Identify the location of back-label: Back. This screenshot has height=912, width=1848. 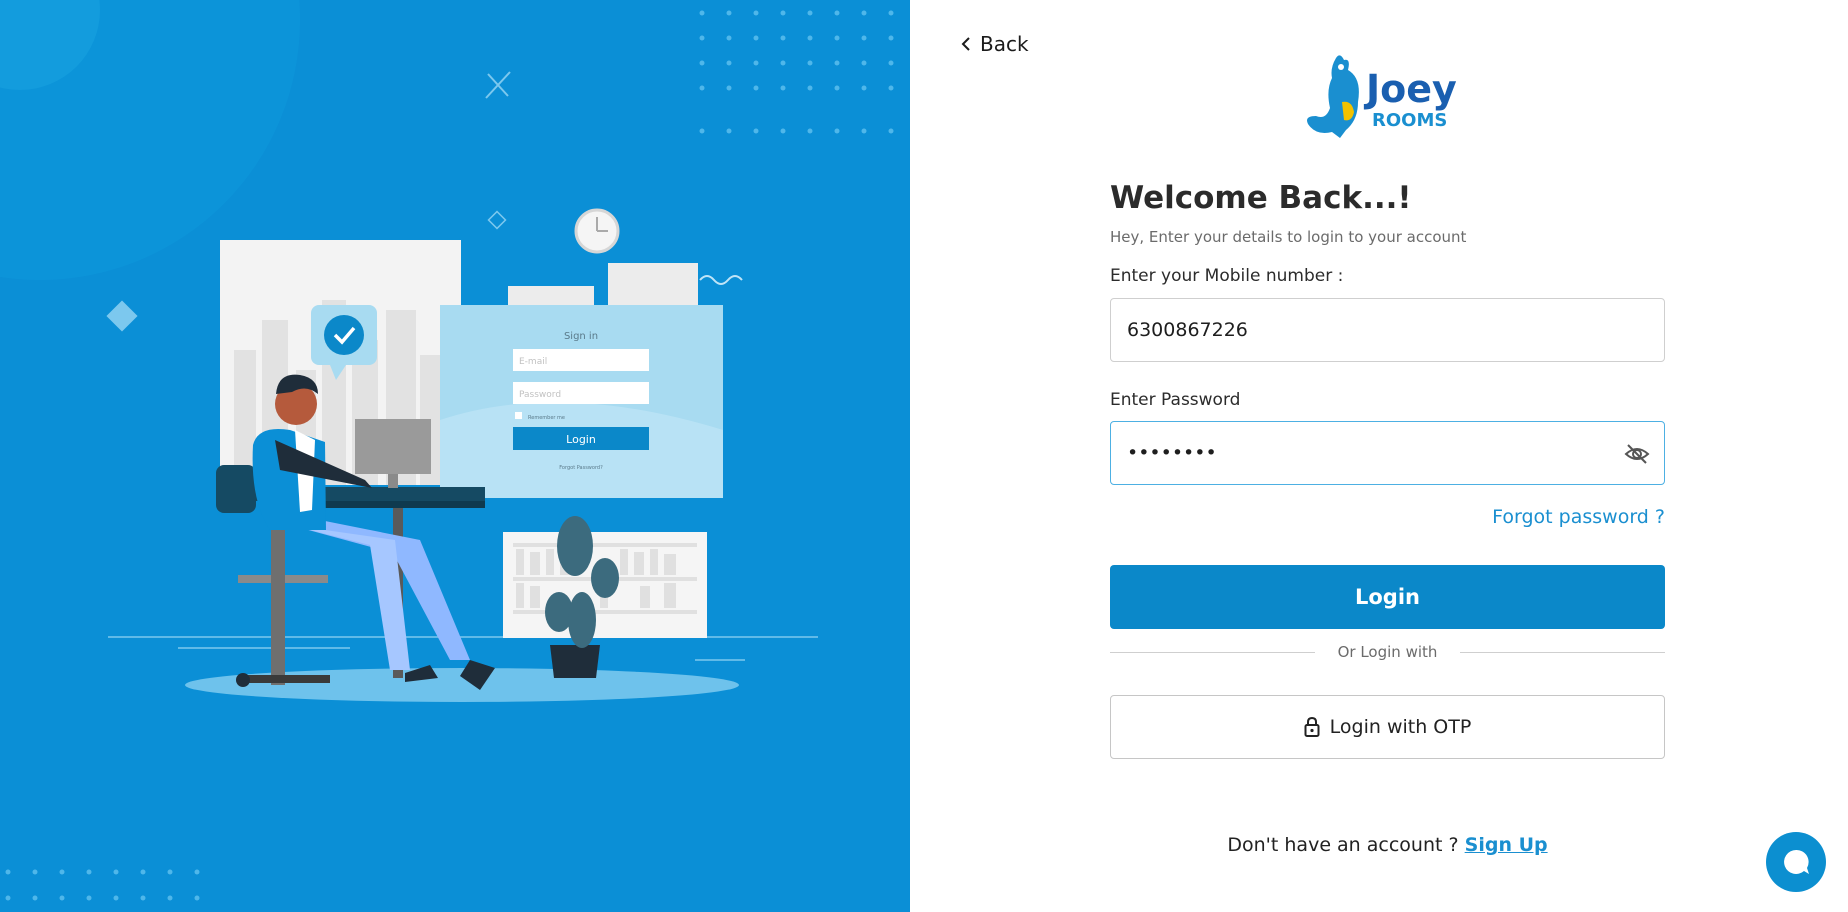
(1004, 44).